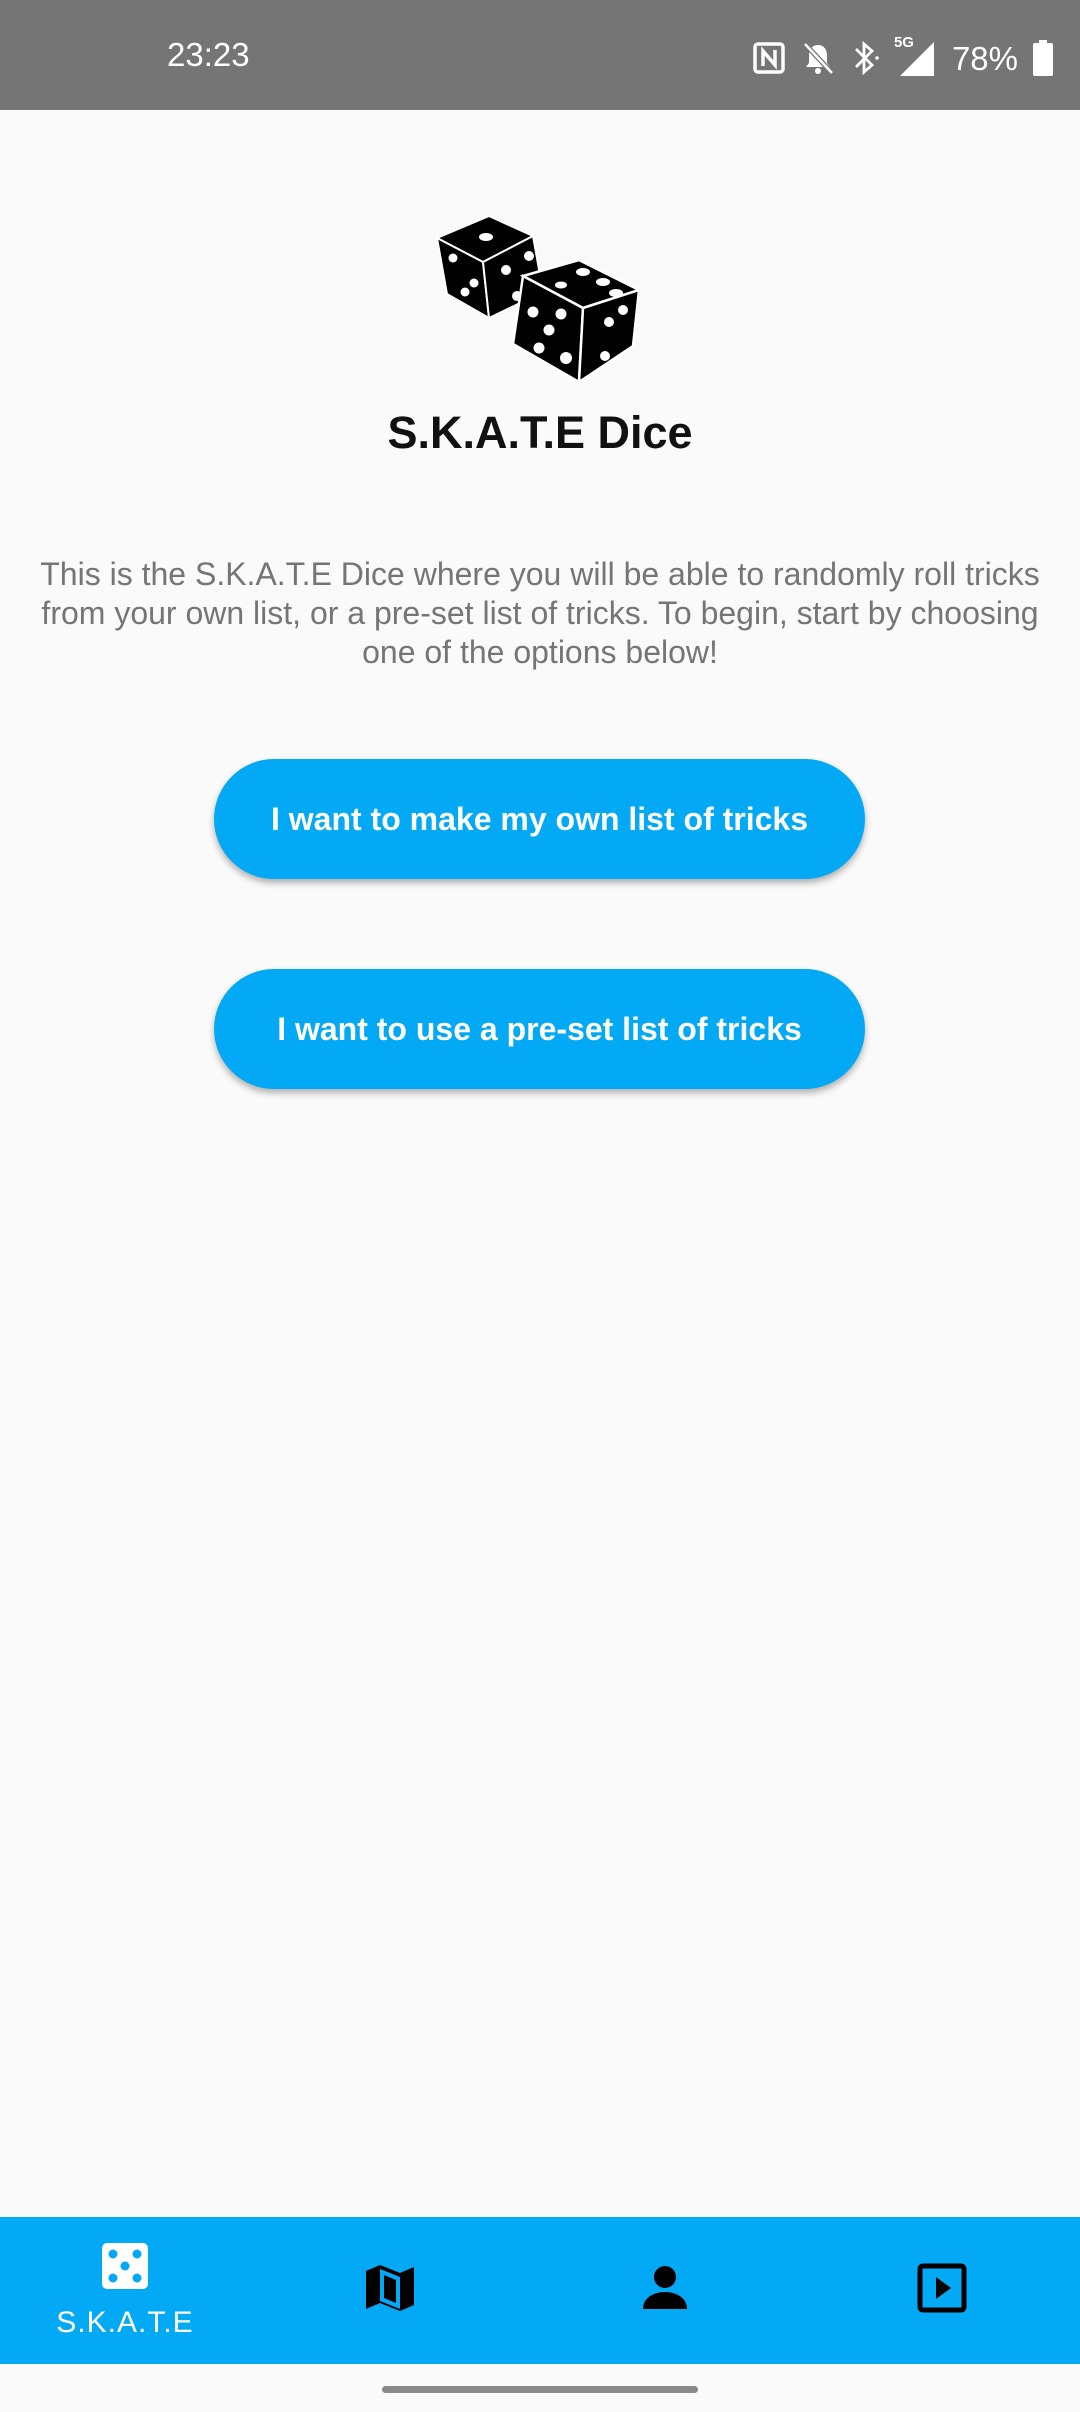 This screenshot has width=1080, height=2412. I want to click on battery-percentage: 78%, so click(984, 58).